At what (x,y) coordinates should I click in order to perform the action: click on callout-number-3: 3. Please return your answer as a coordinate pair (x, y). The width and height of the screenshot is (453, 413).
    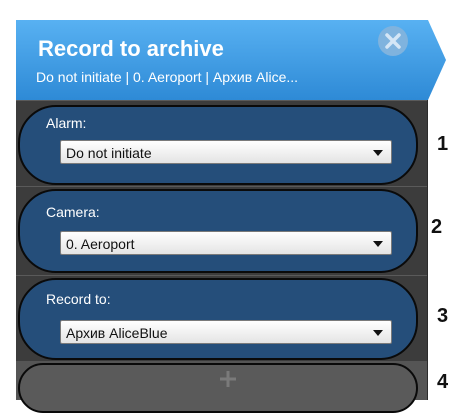
    Looking at the image, I should click on (443, 316).